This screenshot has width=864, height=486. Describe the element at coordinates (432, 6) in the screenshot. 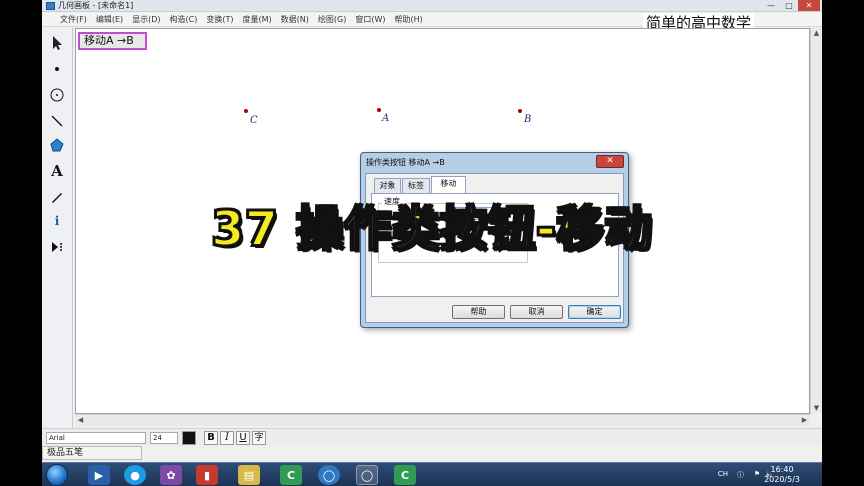

I see `title-bar: 几何画板 - [未命名1] — □ ✕` at that location.